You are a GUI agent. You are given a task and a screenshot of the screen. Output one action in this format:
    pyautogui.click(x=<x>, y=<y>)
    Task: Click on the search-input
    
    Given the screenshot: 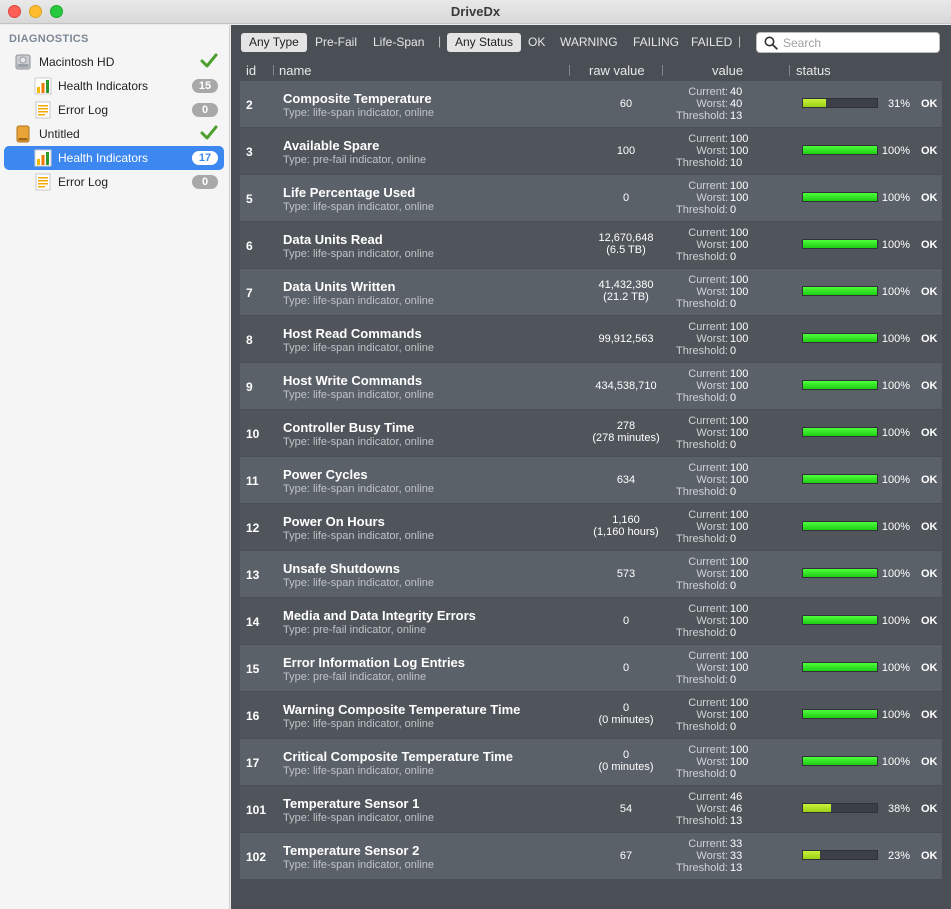 What is the action you would take?
    pyautogui.click(x=858, y=43)
    